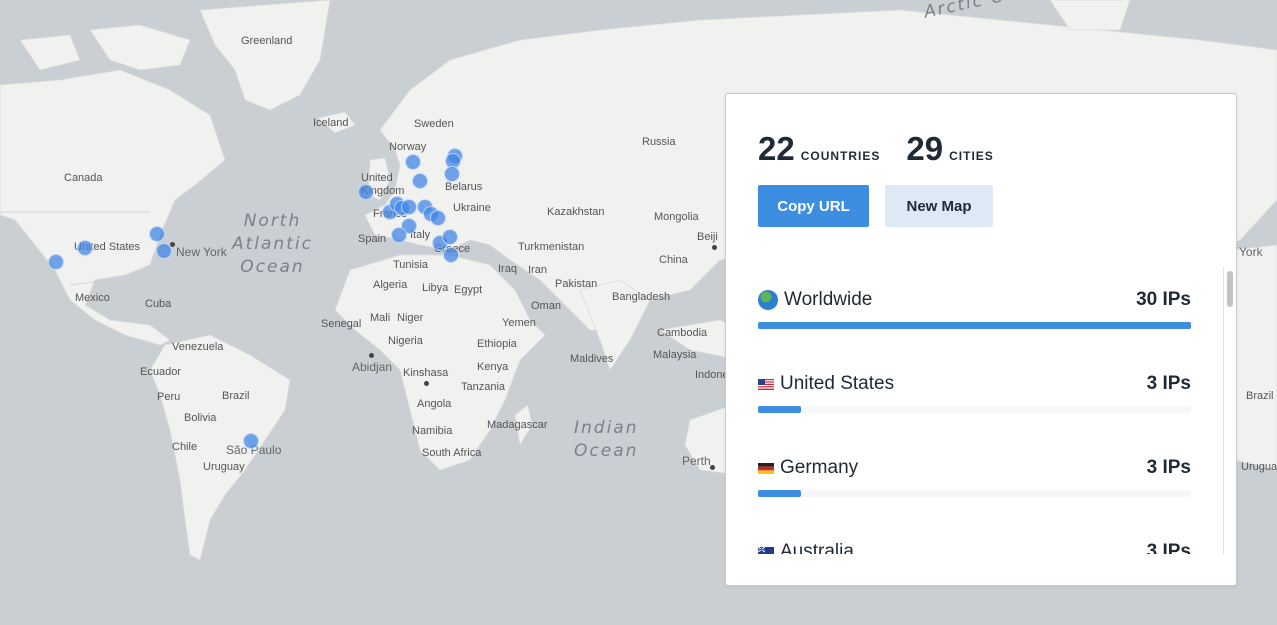  What do you see at coordinates (537, 270) in the screenshot?
I see `label-iran: Iran` at bounding box center [537, 270].